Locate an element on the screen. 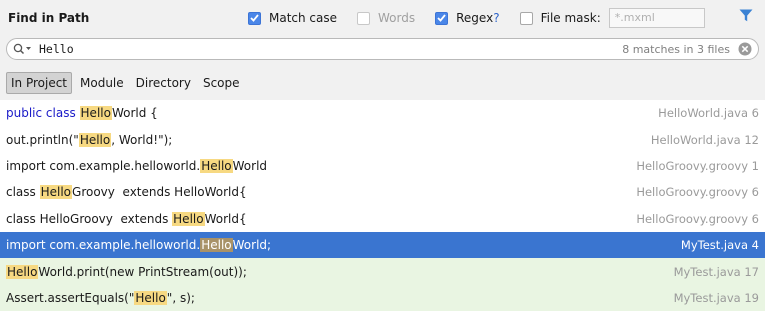 This screenshot has width=765, height=311. file-mask-option: File mask: *.mxml is located at coordinates (612, 18).